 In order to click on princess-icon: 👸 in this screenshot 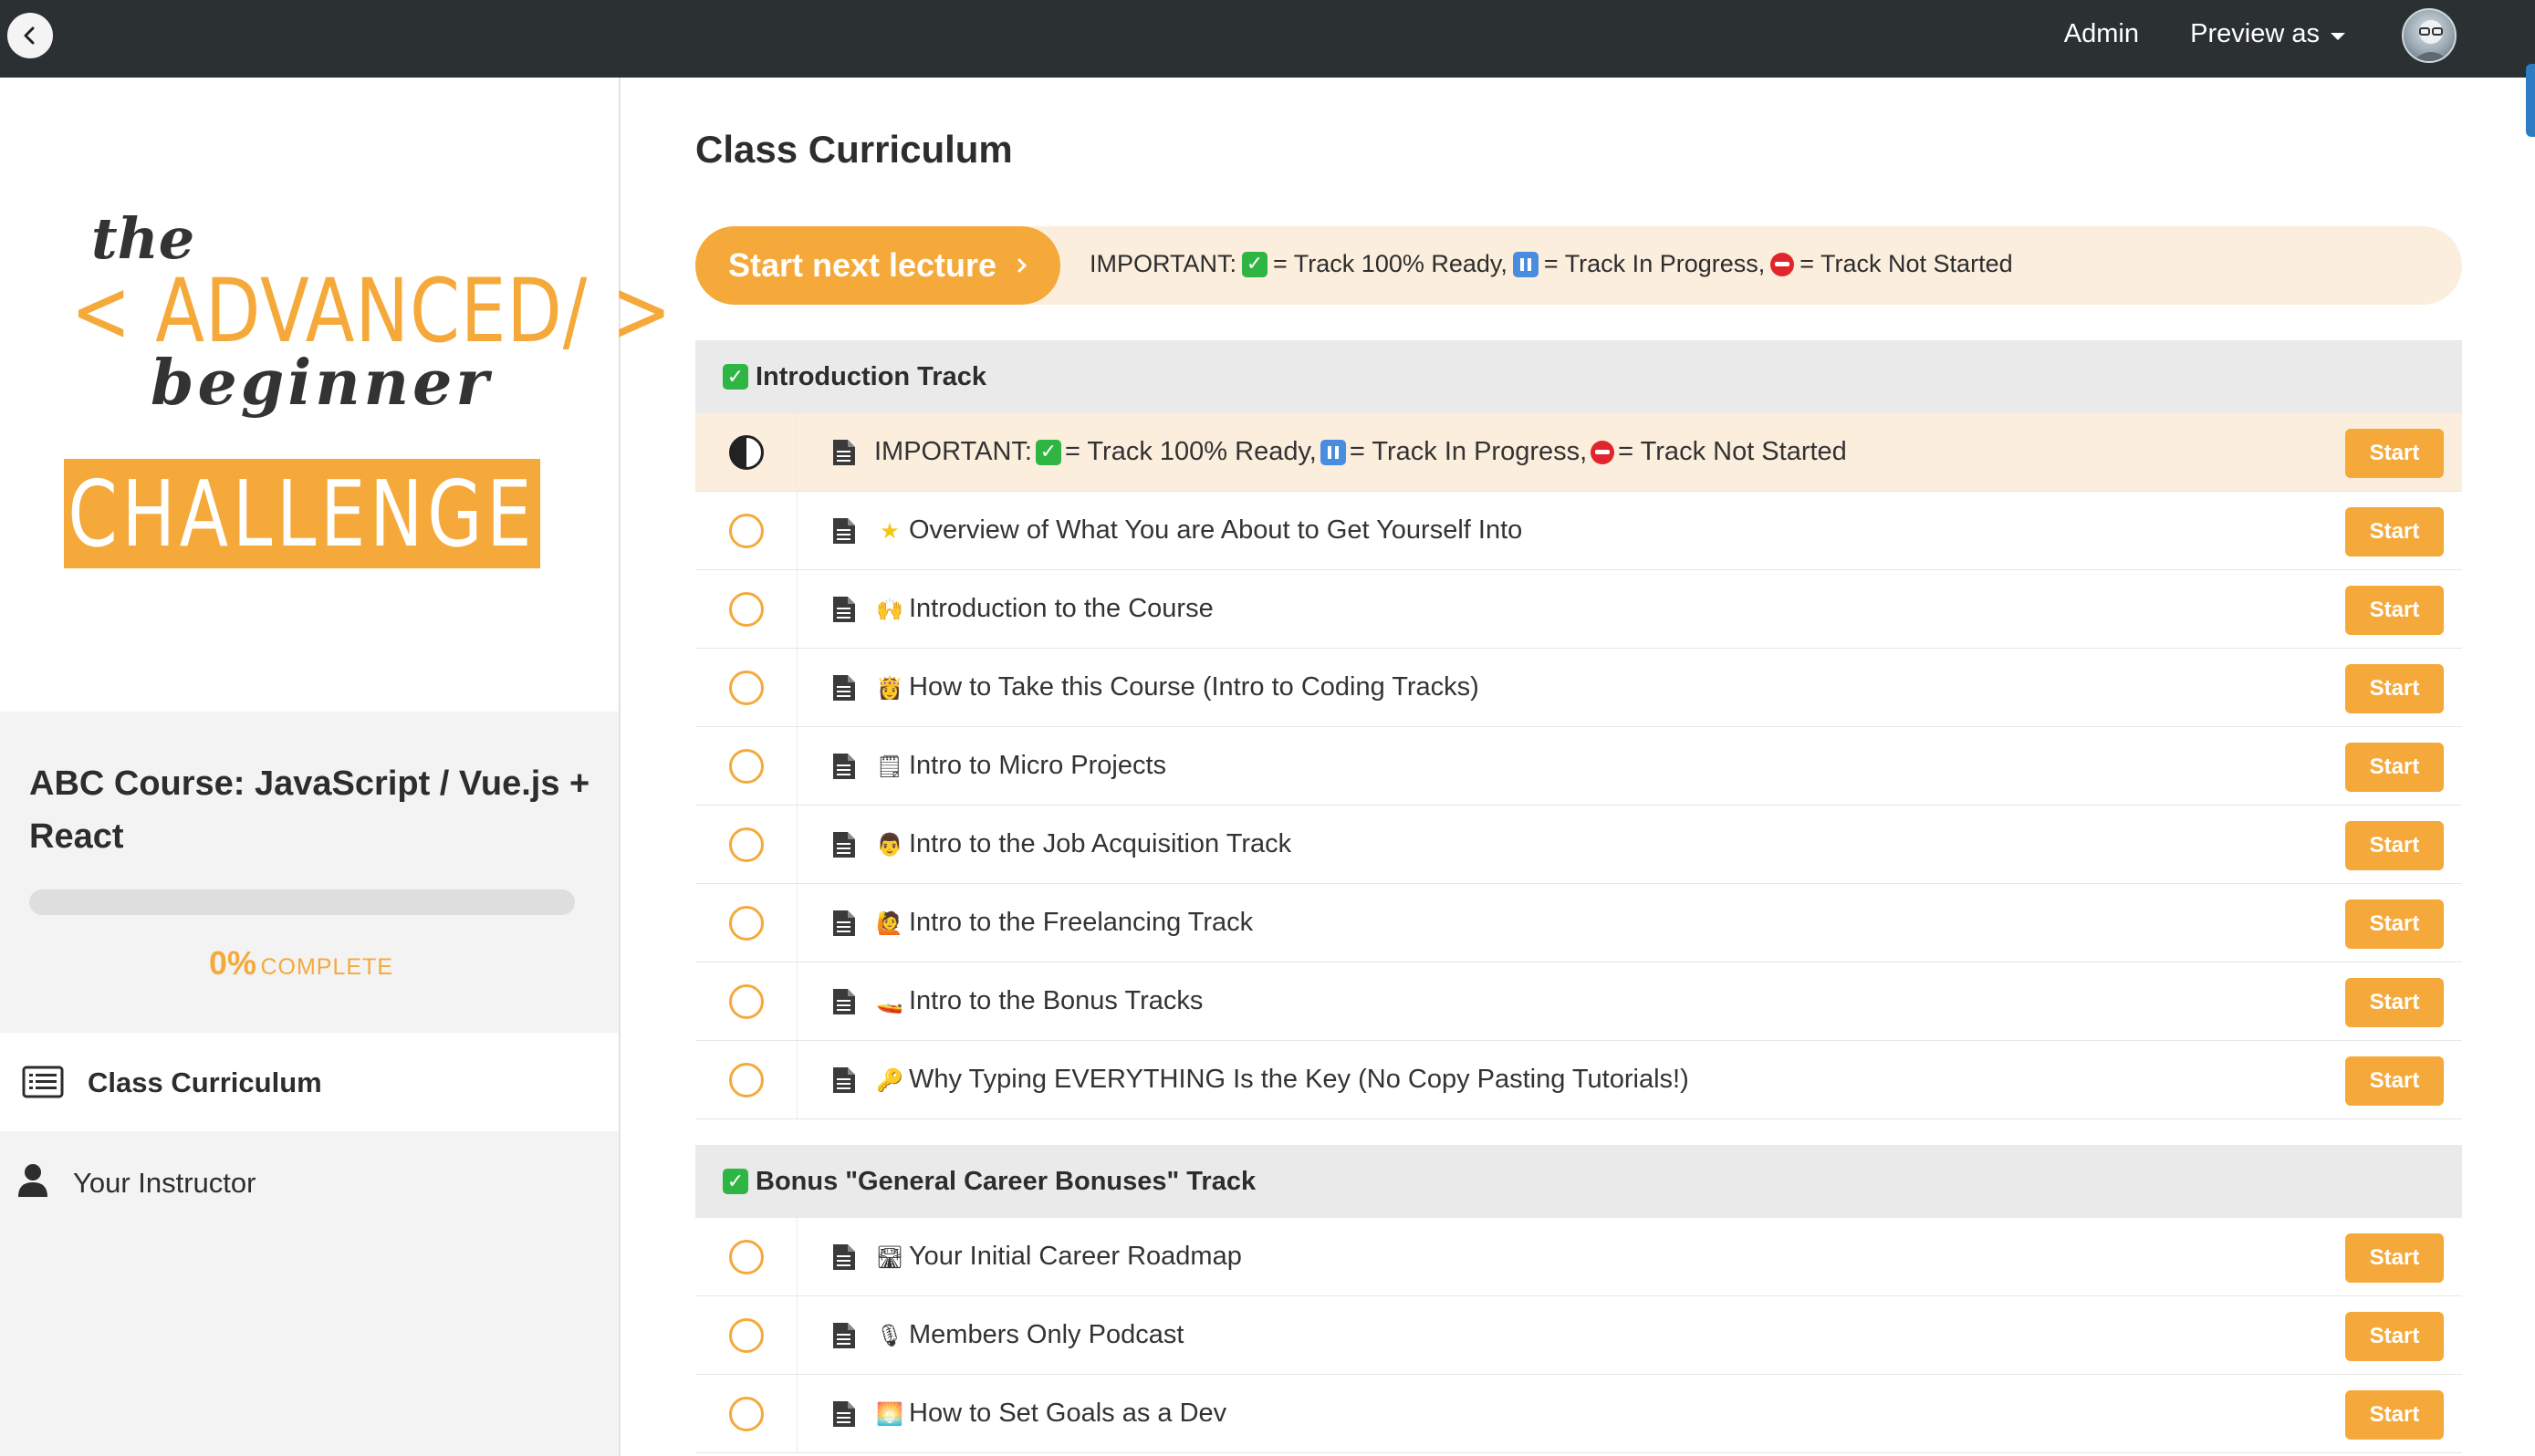, I will do `click(889, 687)`.